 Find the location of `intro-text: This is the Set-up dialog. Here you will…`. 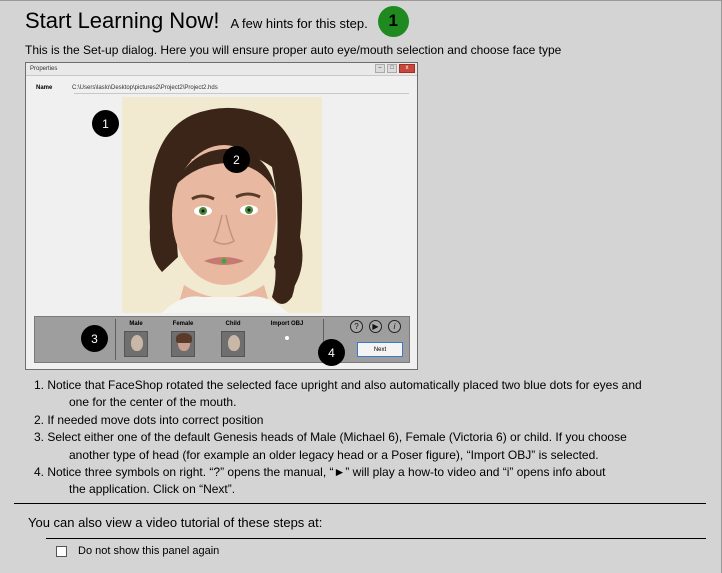

intro-text: This is the Set-up dialog. Here you will… is located at coordinates (293, 50).